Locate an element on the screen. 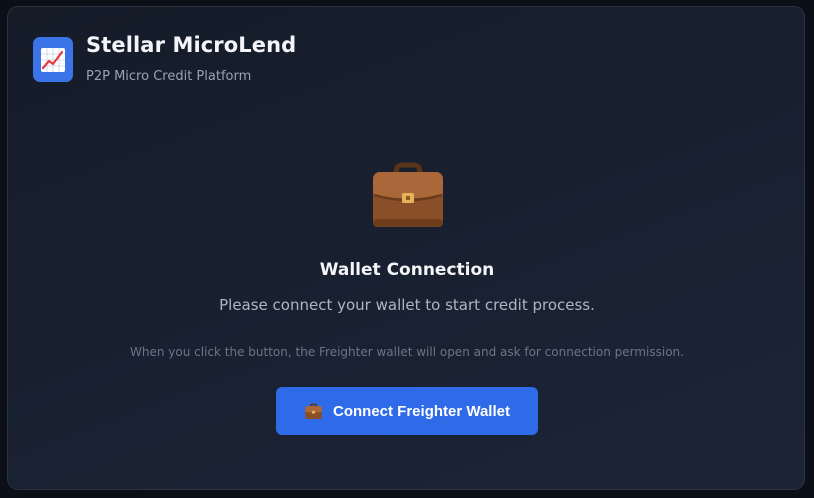 The width and height of the screenshot is (814, 498). app-subtitle: P2P Micro Credit Platform is located at coordinates (169, 76).